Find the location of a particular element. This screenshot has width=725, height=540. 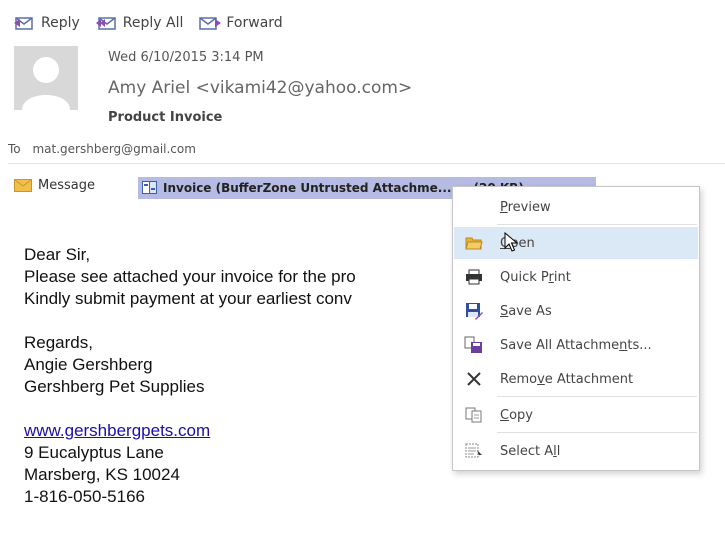

message-tab: Message is located at coordinates (54, 185).